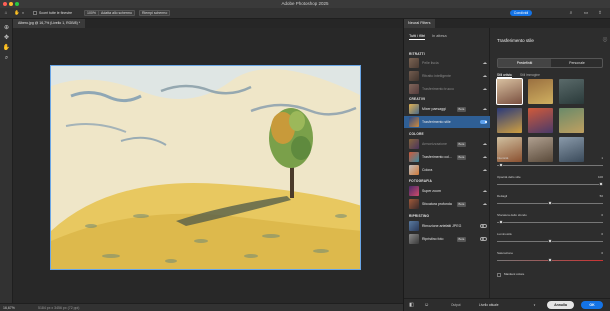  What do you see at coordinates (512, 215) in the screenshot?
I see `slider-label: Sfocatura dello sfondo` at bounding box center [512, 215].